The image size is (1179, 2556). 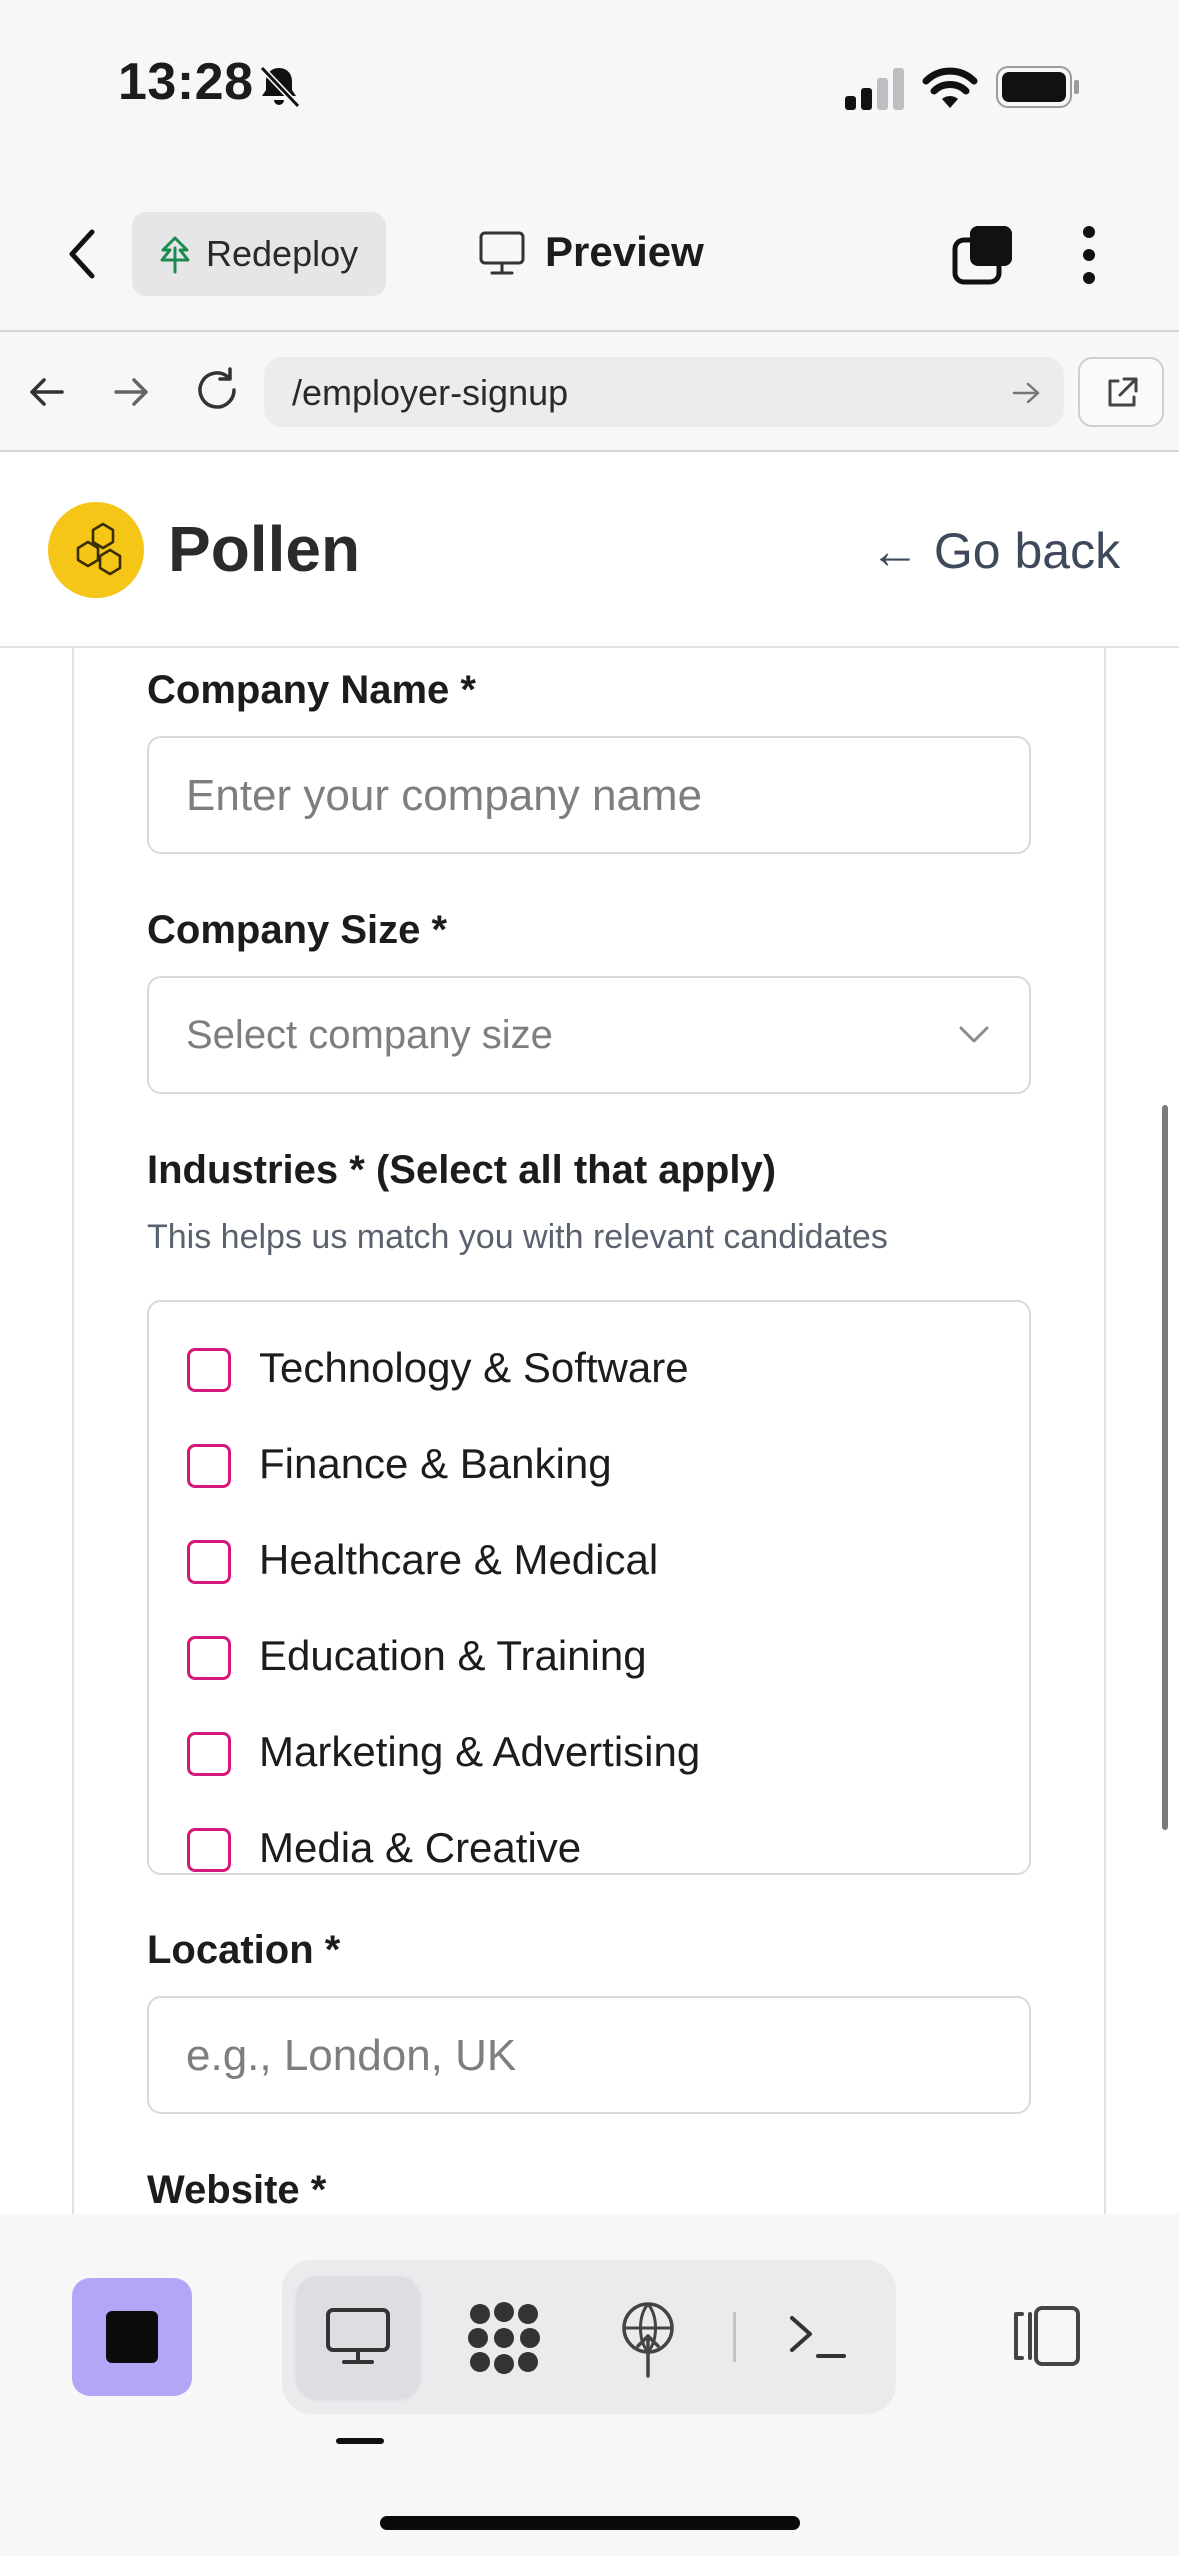 I want to click on more-icon, so click(x=1089, y=255).